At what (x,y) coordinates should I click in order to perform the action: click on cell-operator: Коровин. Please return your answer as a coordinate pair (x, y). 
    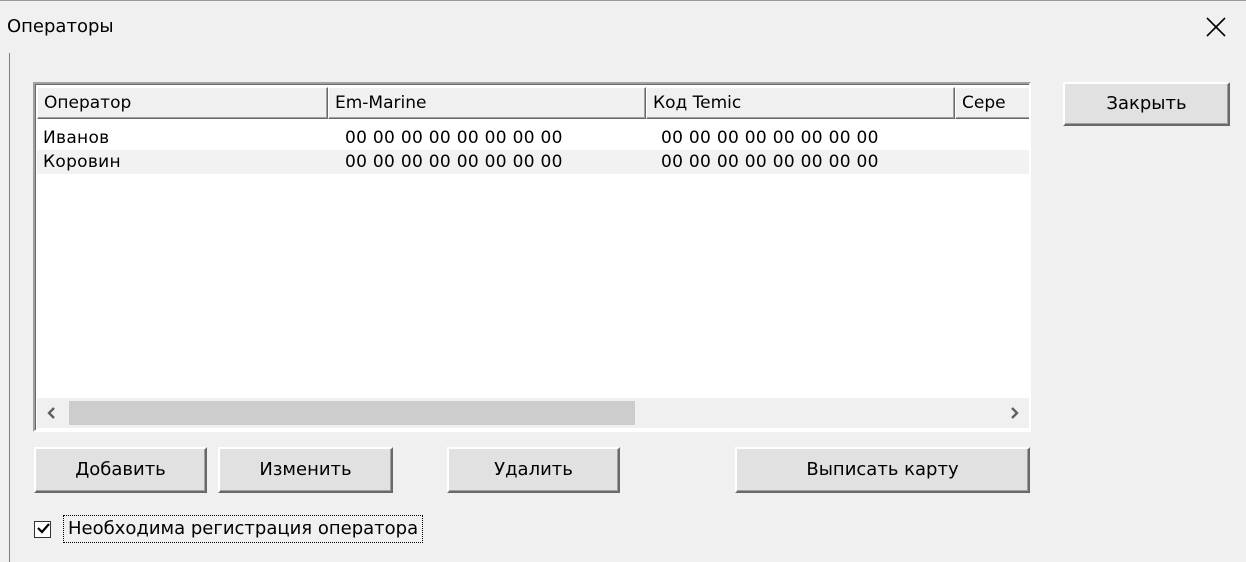
    Looking at the image, I should click on (82, 162).